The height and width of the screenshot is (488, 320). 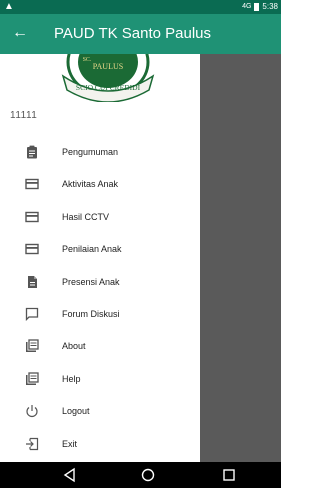 I want to click on menu-item-help: Help, so click(x=100, y=379).